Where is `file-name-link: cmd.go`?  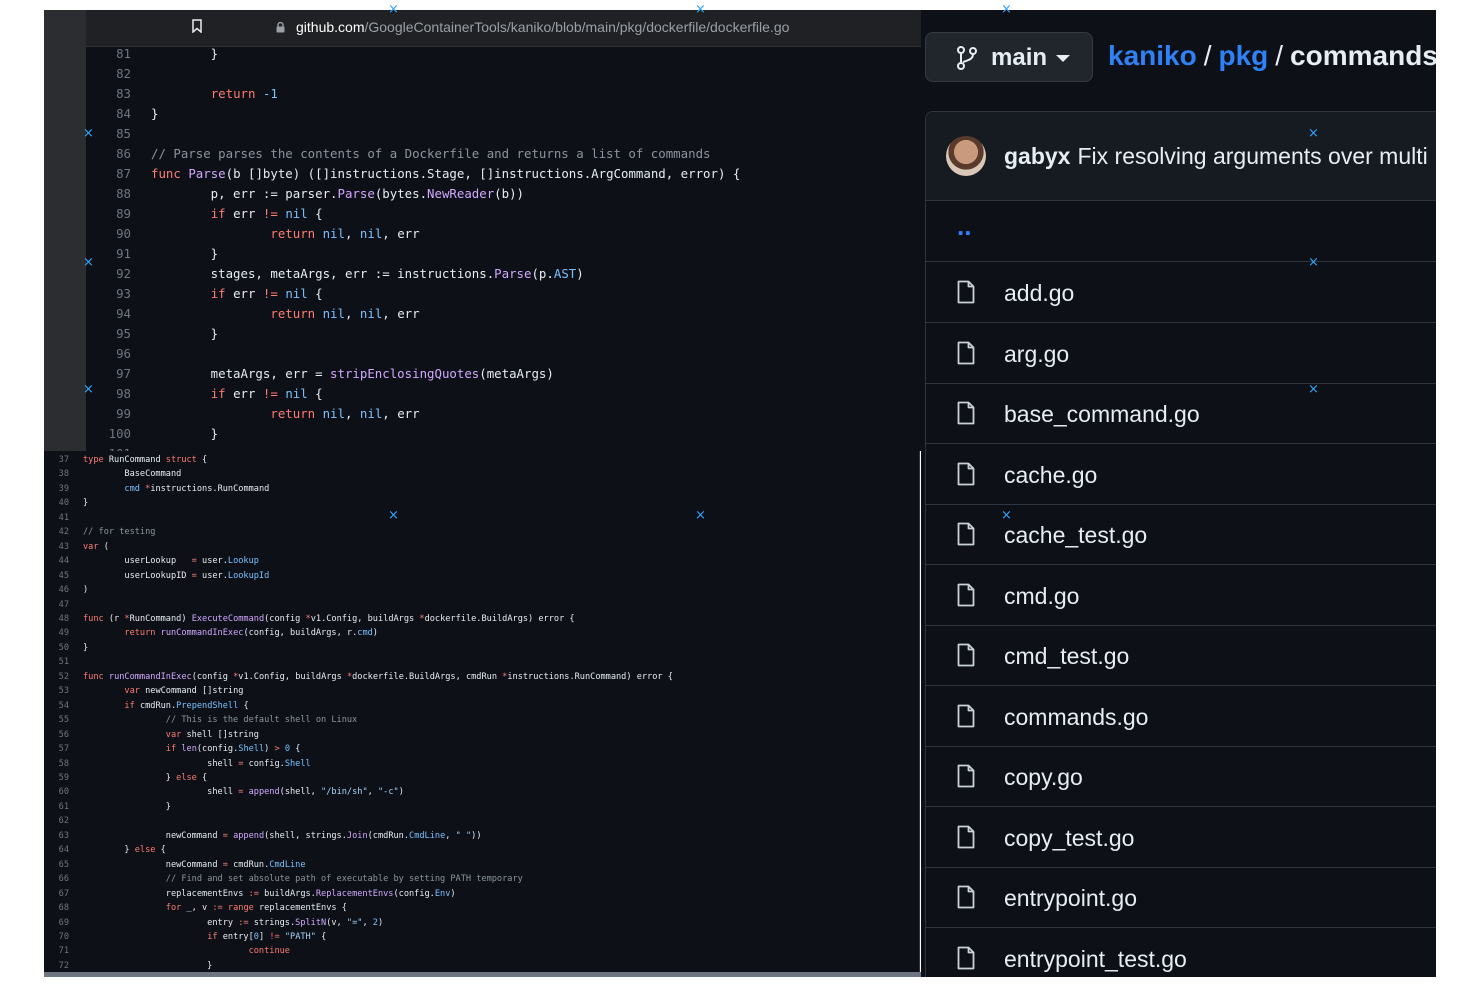
file-name-link: cmd.go is located at coordinates (1041, 596).